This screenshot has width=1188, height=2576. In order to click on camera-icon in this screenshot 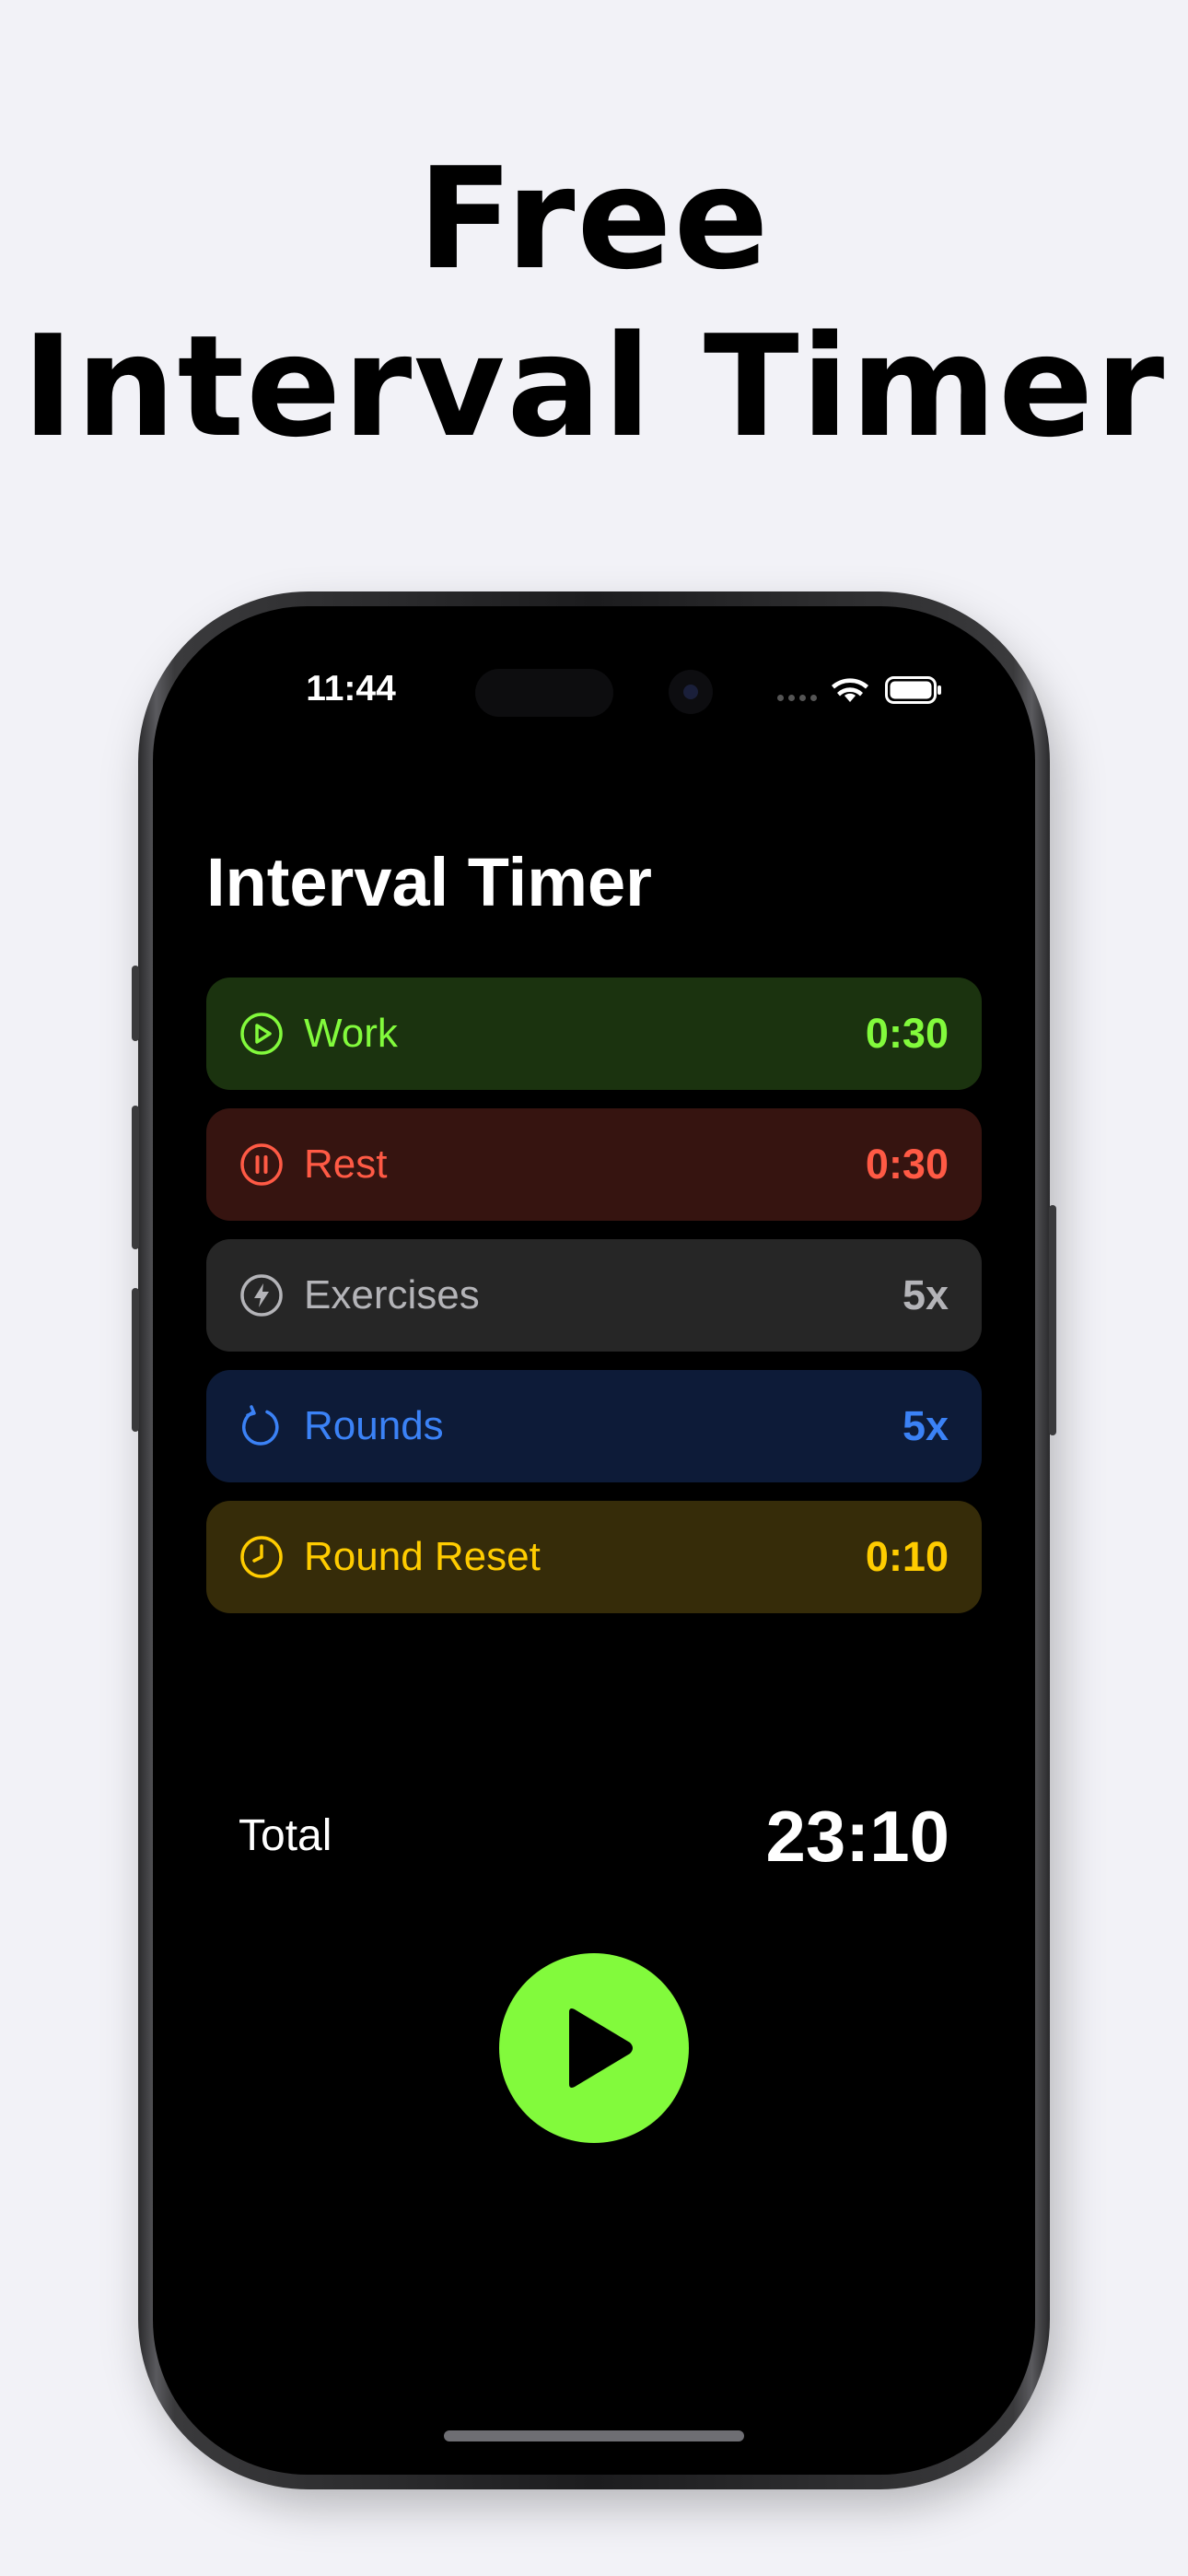, I will do `click(691, 692)`.